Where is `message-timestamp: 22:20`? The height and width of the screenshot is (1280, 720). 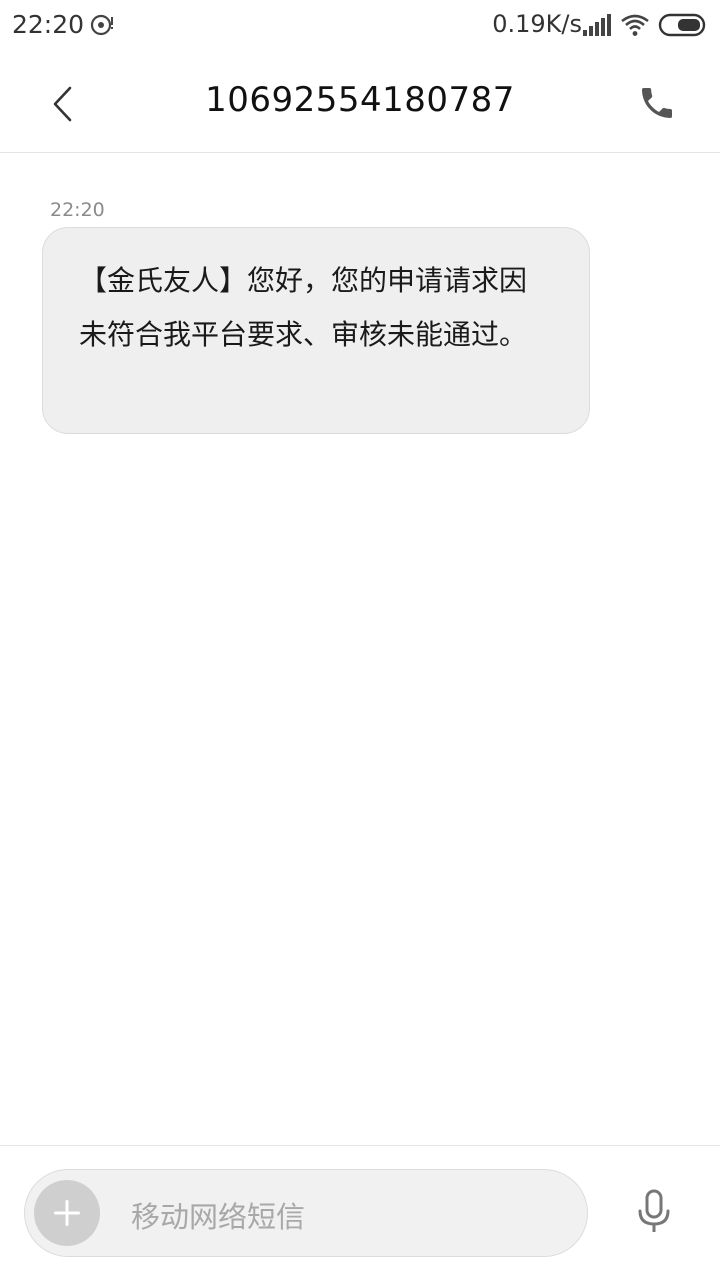
message-timestamp: 22:20 is located at coordinates (77, 210).